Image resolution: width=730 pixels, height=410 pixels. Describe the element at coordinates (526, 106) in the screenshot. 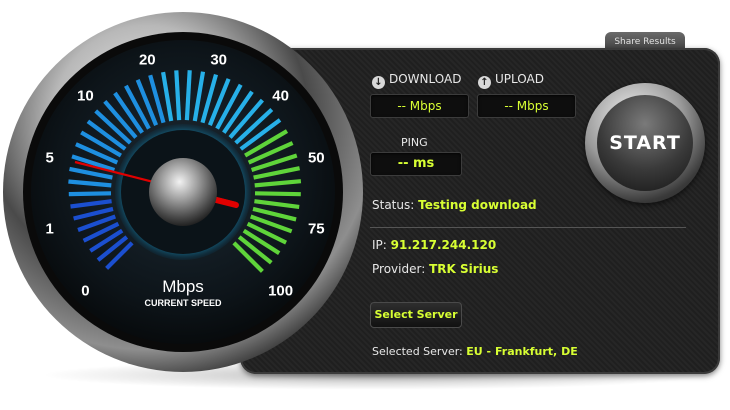

I see `upload-value: -- Mbps` at that location.